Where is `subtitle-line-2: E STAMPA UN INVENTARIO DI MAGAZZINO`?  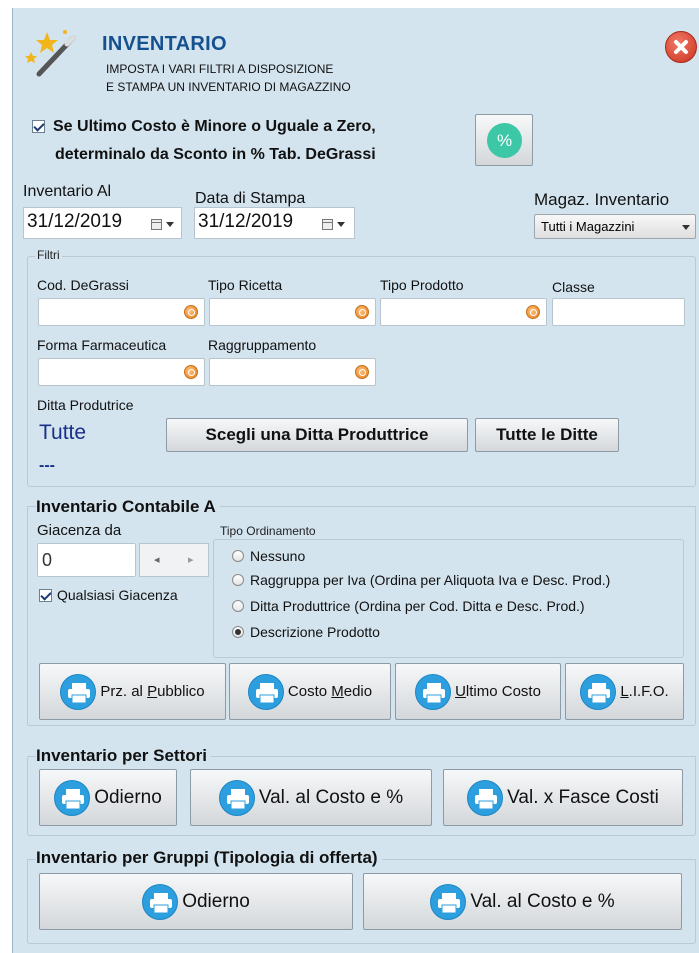 subtitle-line-2: E STAMPA UN INVENTARIO DI MAGAZZINO is located at coordinates (228, 87).